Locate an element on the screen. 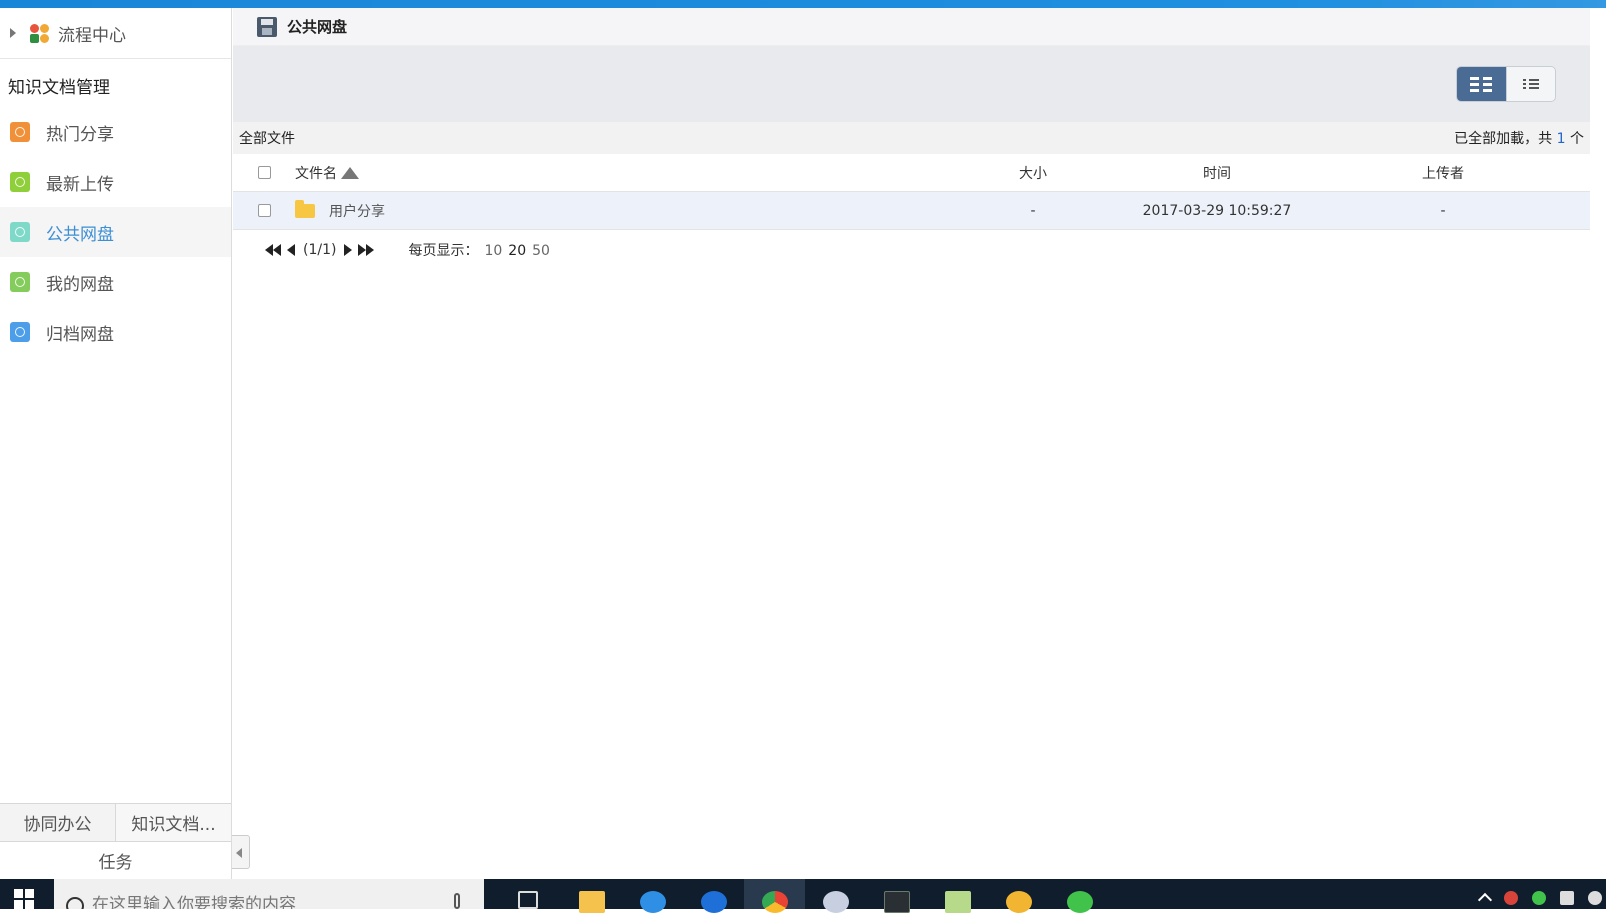  hot-share-icon is located at coordinates (20, 132).